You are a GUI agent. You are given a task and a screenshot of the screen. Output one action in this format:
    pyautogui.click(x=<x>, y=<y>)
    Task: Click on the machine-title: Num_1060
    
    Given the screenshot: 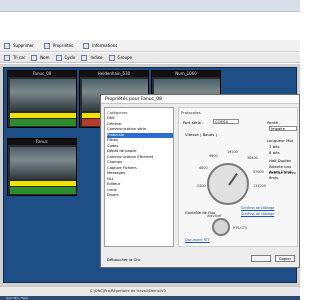 What is the action you would take?
    pyautogui.click(x=186, y=74)
    